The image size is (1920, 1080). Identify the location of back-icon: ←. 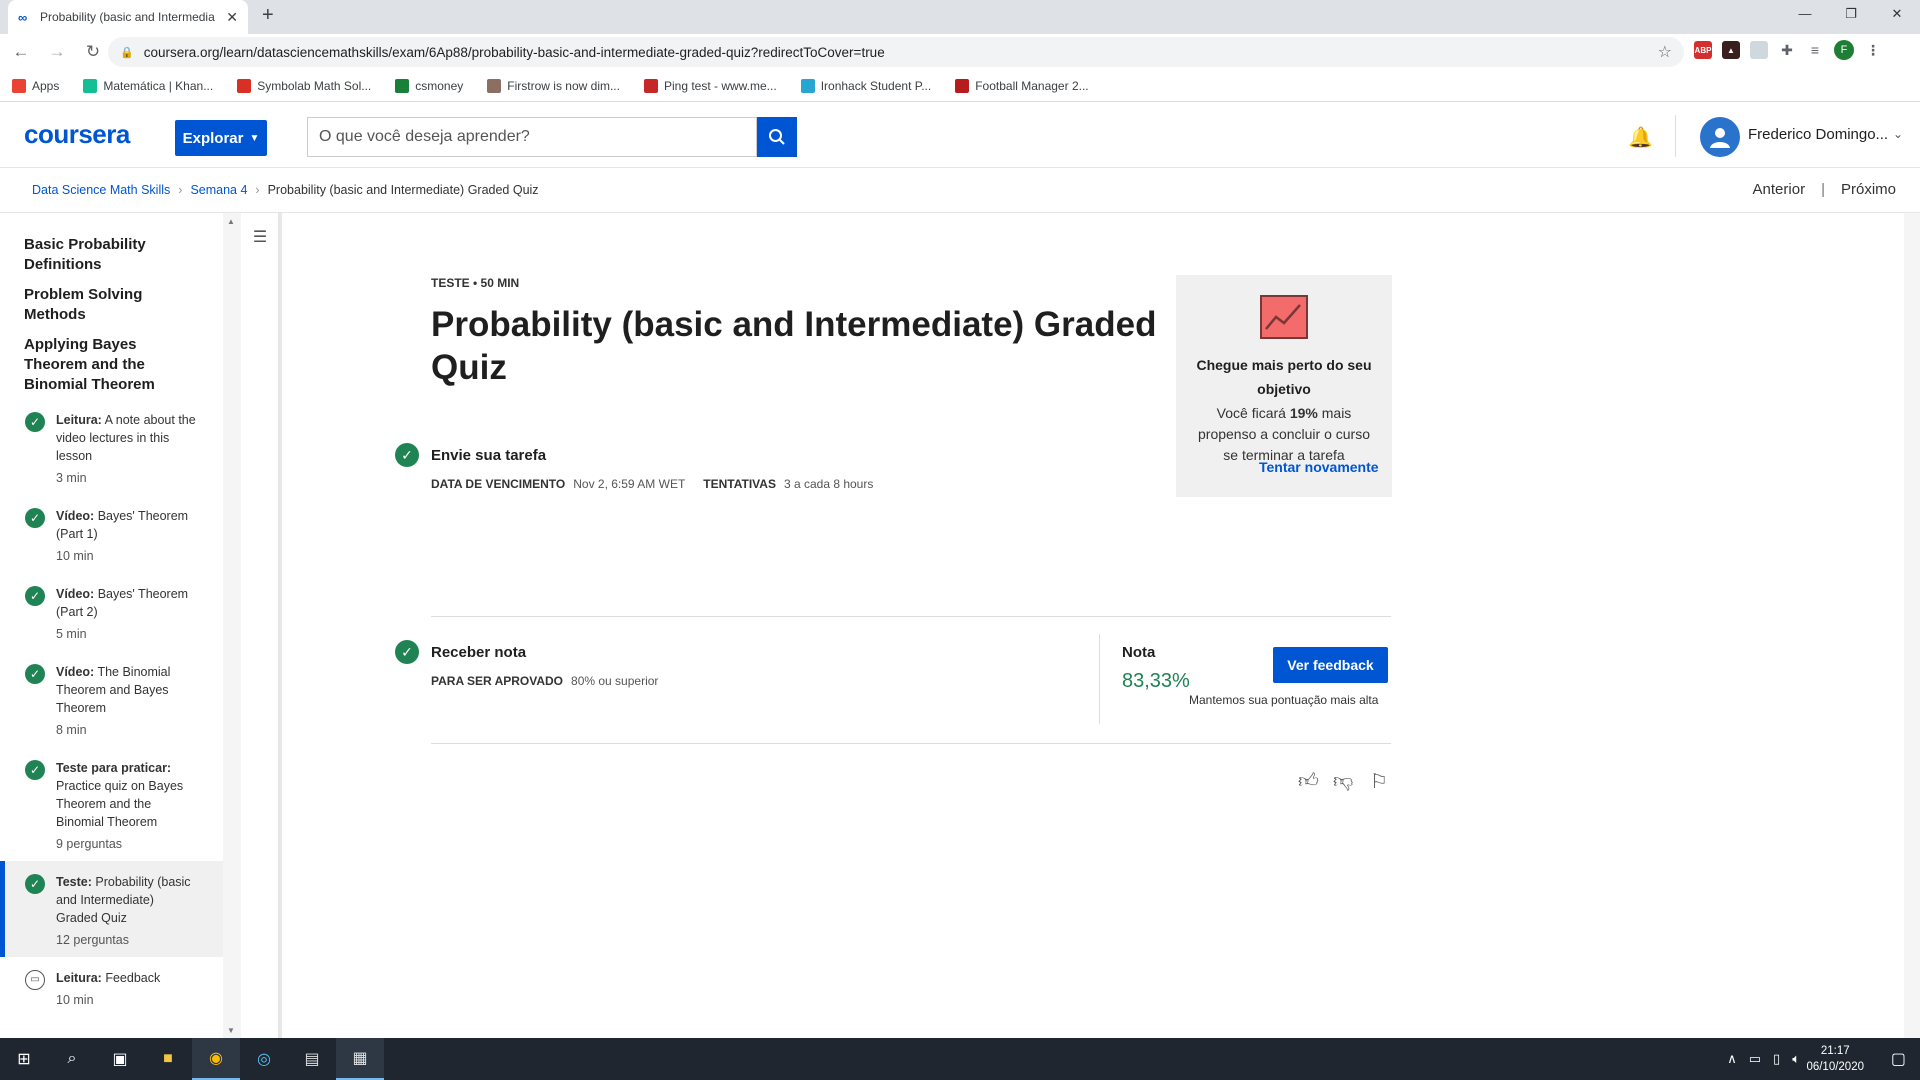
(21, 52).